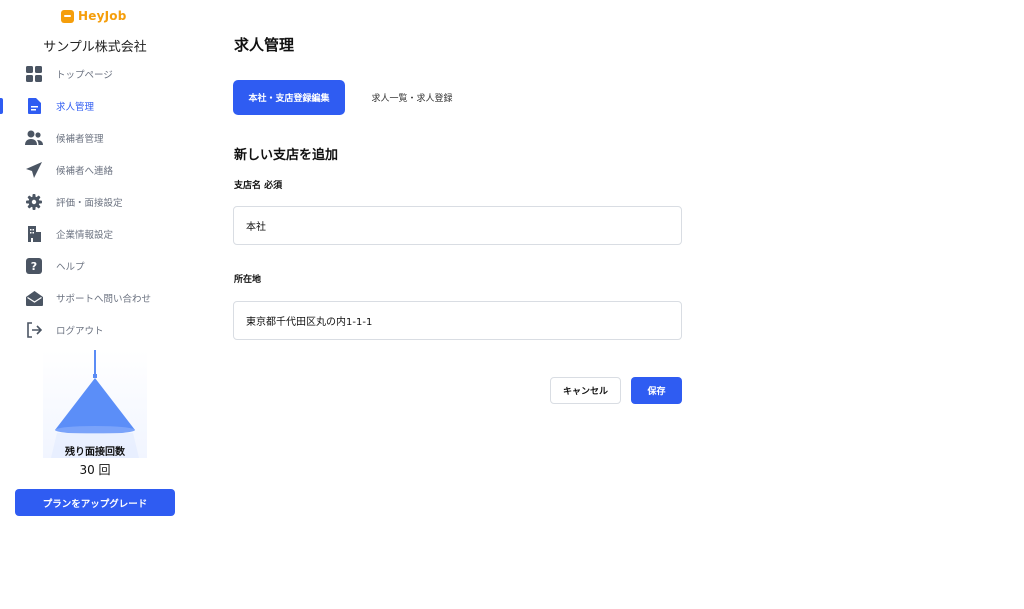  I want to click on gear-icon, so click(34, 202).